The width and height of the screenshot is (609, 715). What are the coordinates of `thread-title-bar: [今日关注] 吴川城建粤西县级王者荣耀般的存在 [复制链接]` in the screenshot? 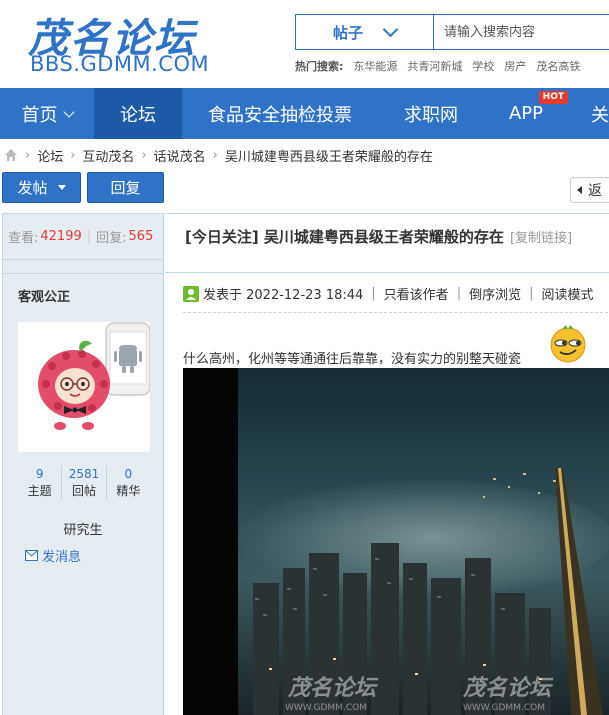 It's located at (387, 235).